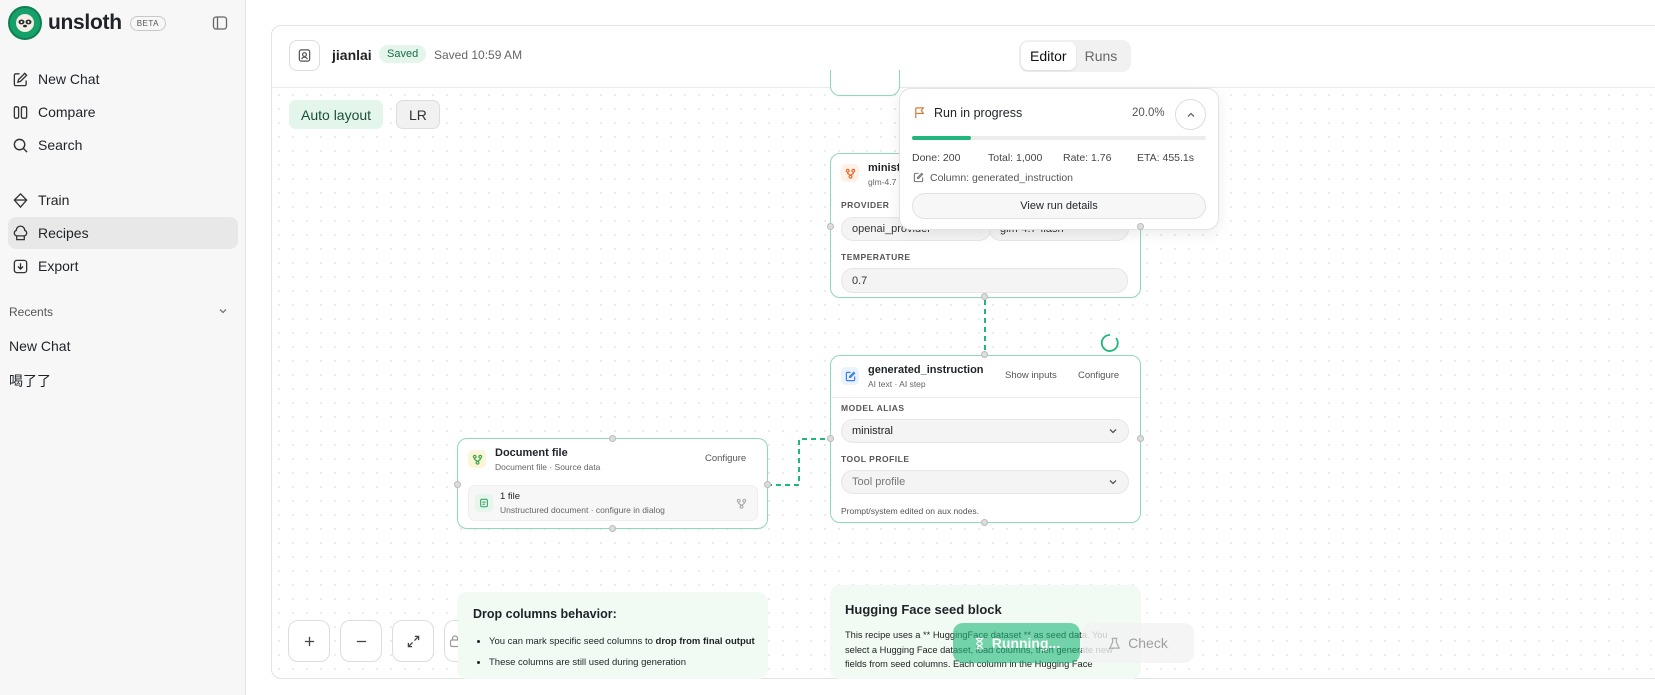 This screenshot has height=695, width=1655. I want to click on run-rate: Rate: 1.76, so click(1087, 158).